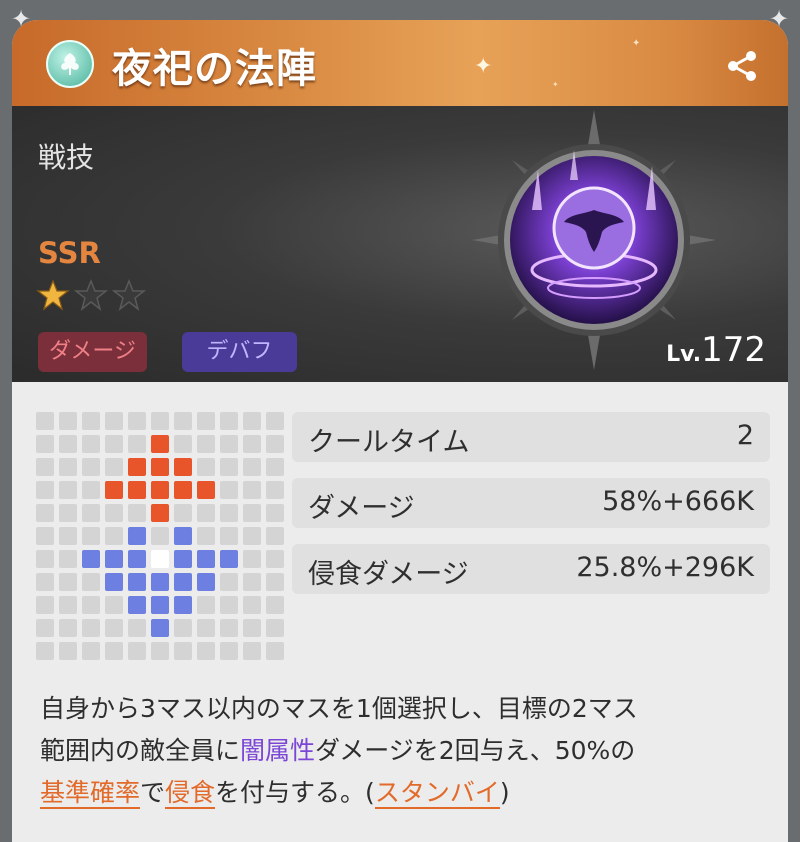 The image size is (800, 842). What do you see at coordinates (295, 792) in the screenshot?
I see `description-text: を付与する。(` at bounding box center [295, 792].